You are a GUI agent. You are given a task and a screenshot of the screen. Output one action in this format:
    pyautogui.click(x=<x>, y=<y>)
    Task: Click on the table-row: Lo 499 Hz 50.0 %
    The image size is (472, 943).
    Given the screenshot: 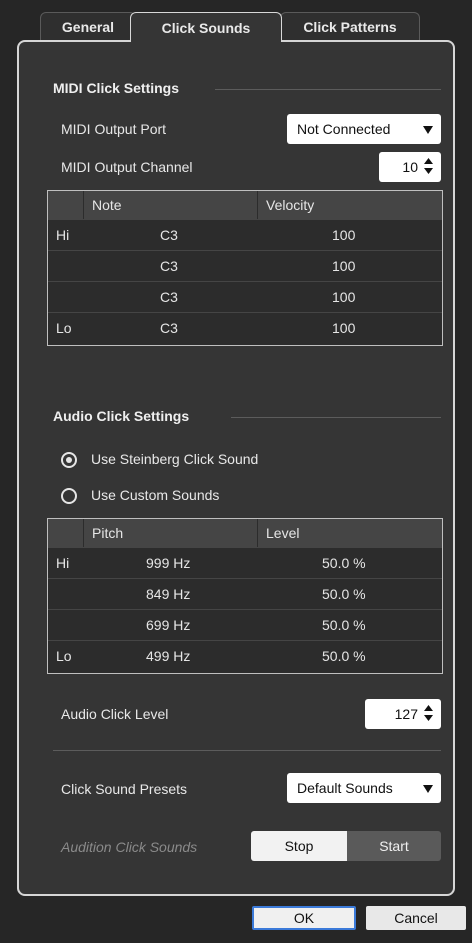 What is the action you would take?
    pyautogui.click(x=245, y=655)
    